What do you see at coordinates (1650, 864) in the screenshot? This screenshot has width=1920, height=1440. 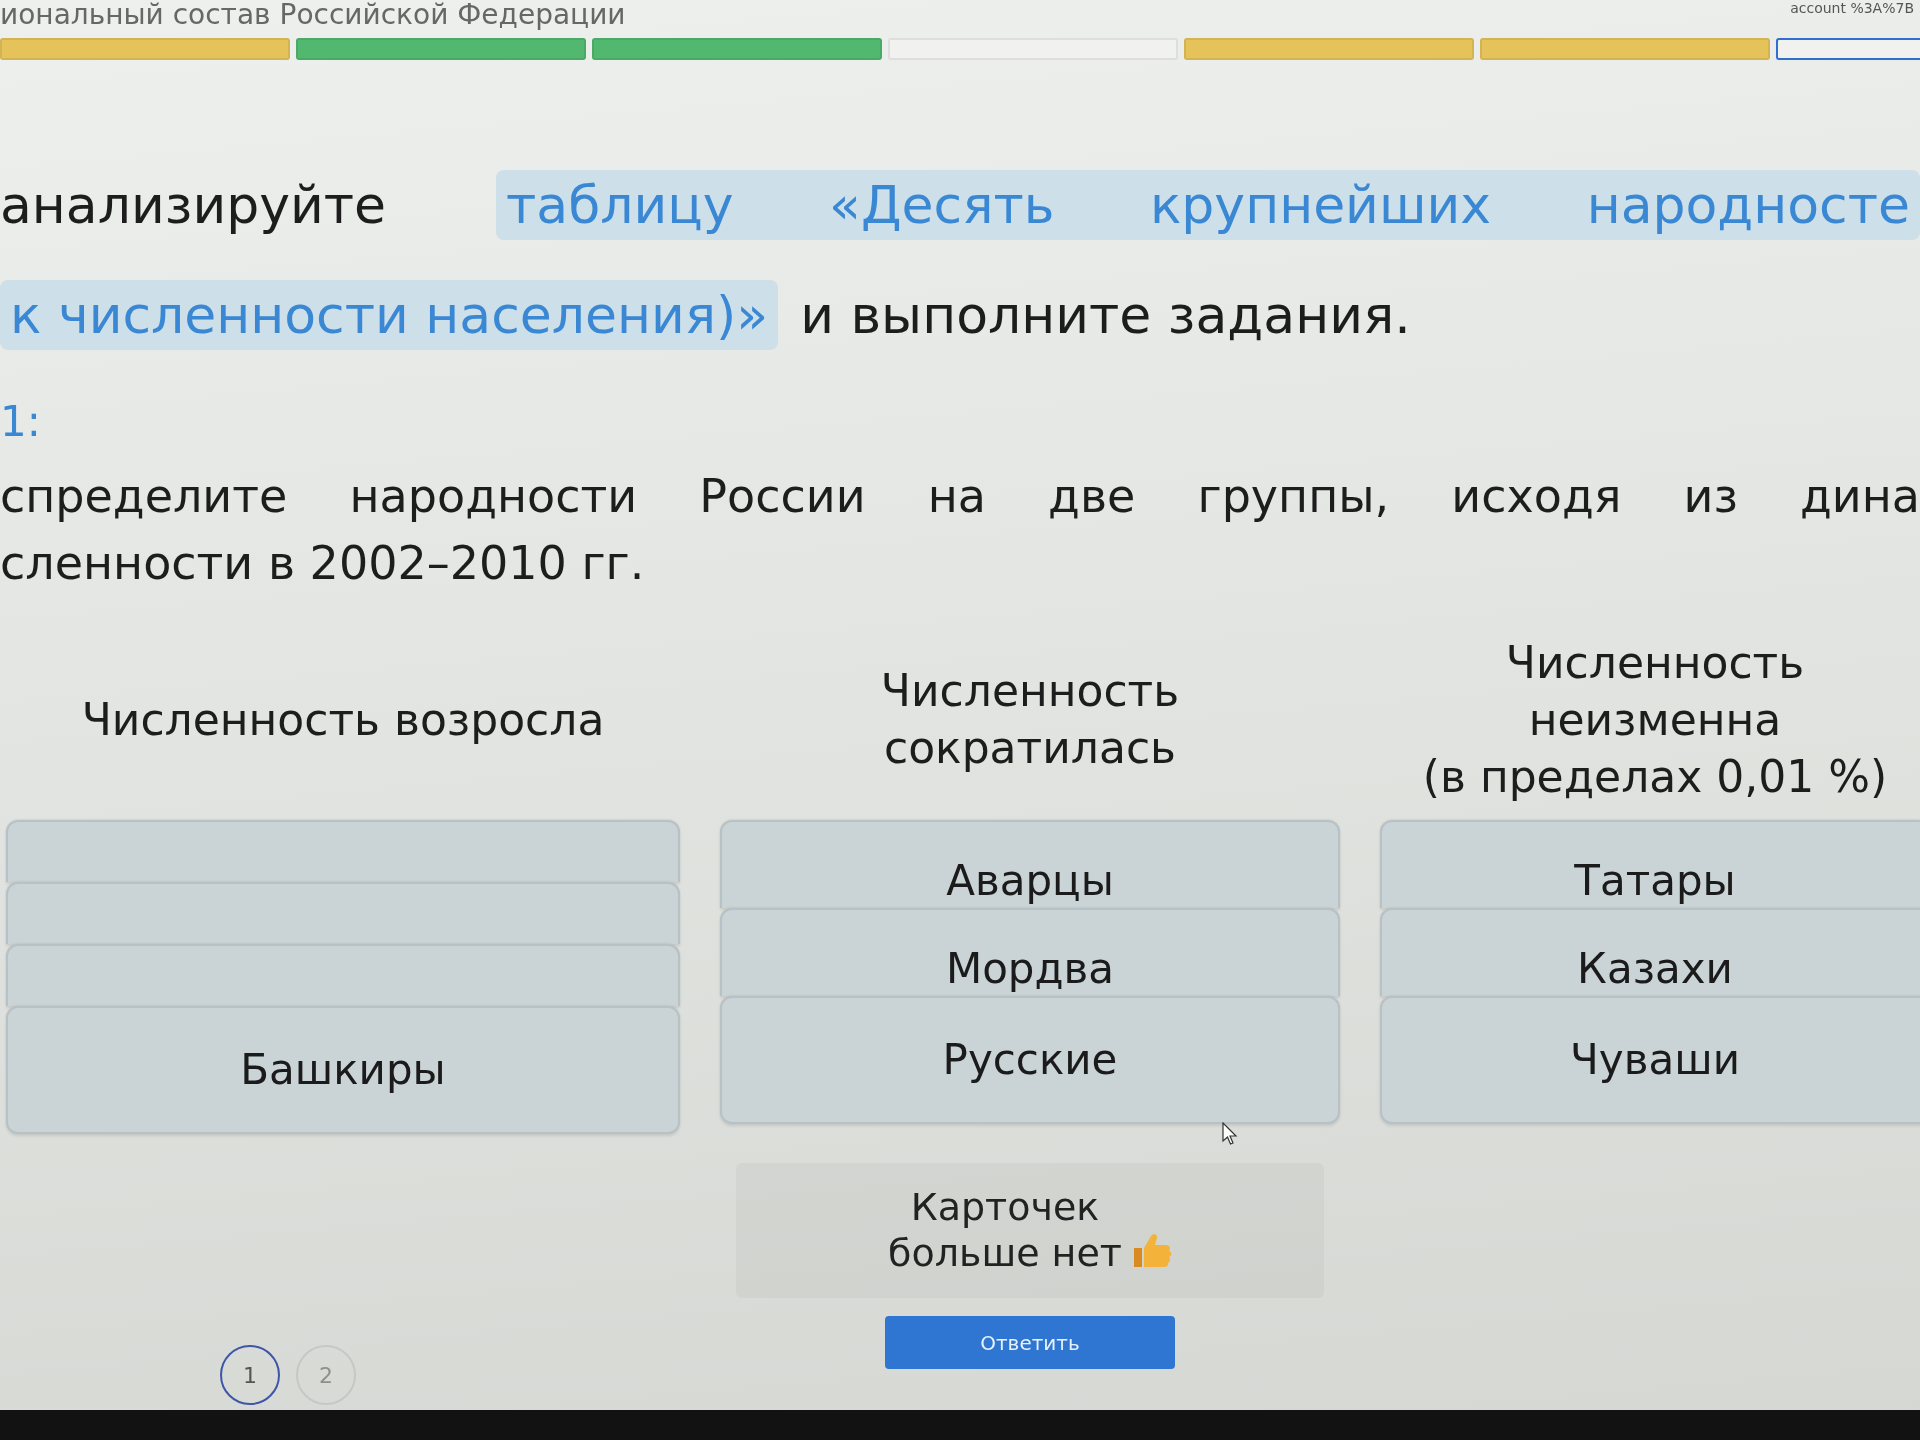 I see `answer-card: Татары` at bounding box center [1650, 864].